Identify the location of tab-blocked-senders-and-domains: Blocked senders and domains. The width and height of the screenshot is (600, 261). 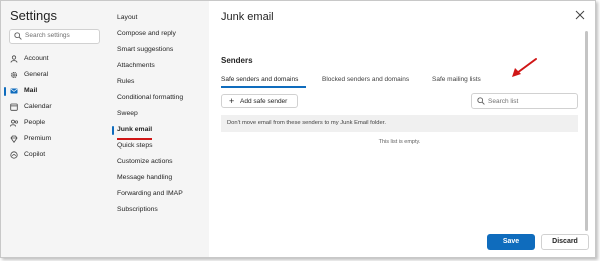
(365, 79).